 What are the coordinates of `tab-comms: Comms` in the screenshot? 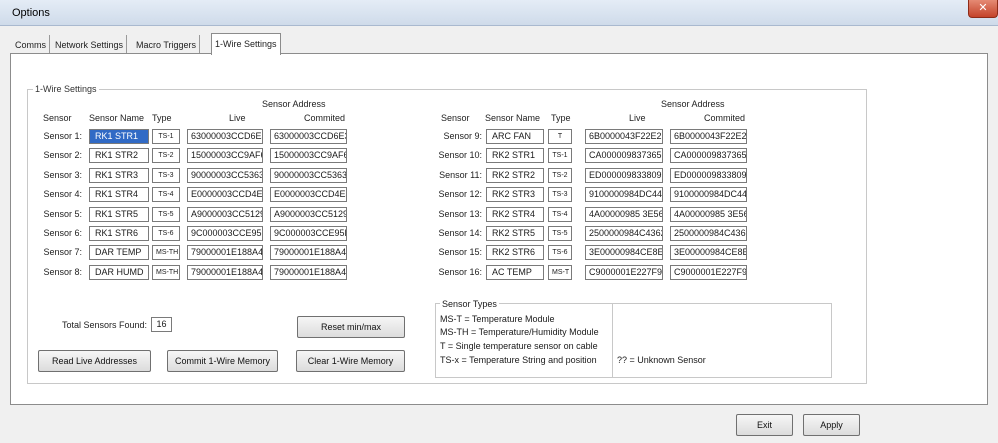 It's located at (31, 44).